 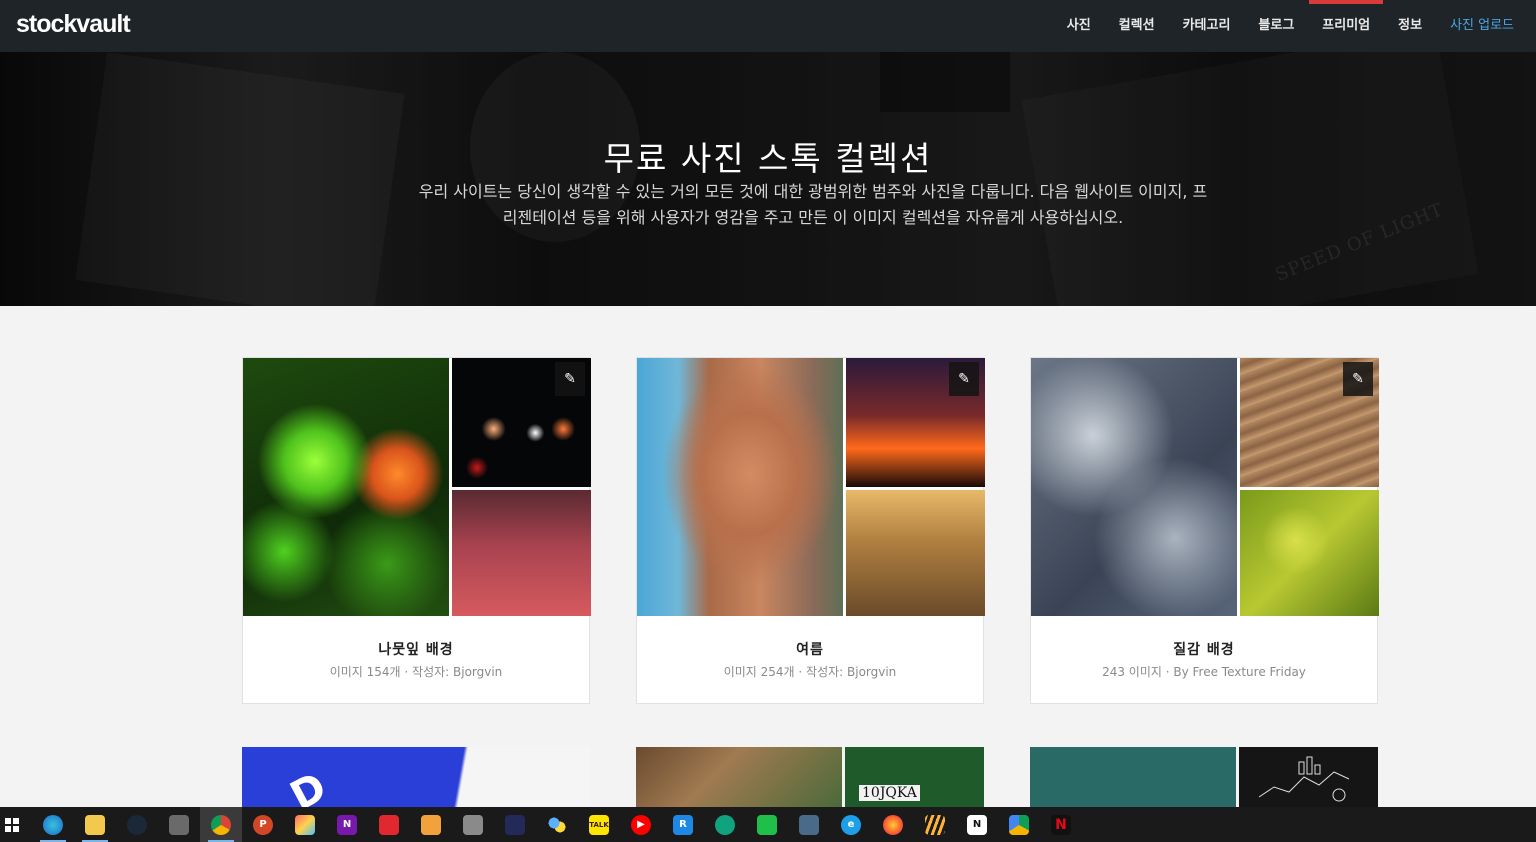 I want to click on xmind-icon, so click(x=389, y=824).